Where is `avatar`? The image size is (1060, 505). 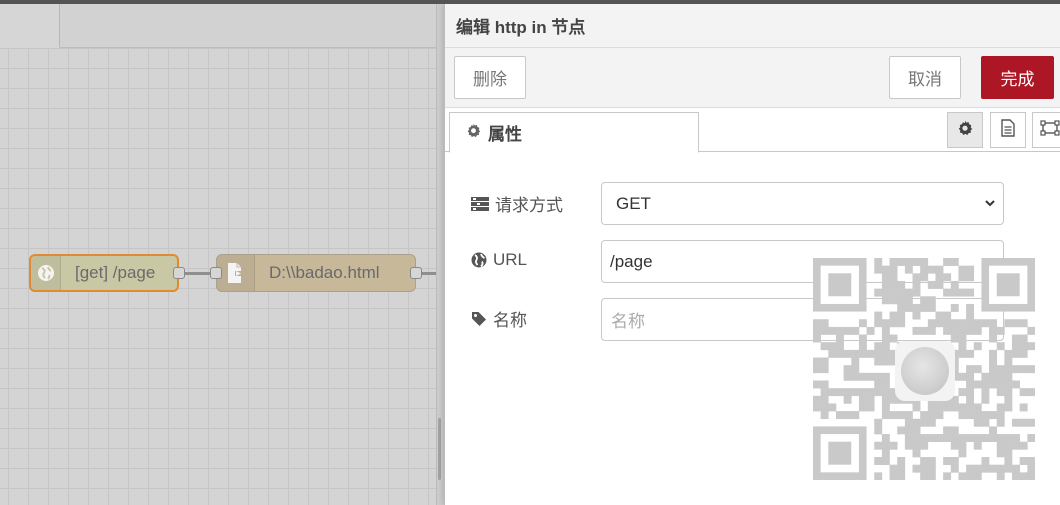 avatar is located at coordinates (925, 371).